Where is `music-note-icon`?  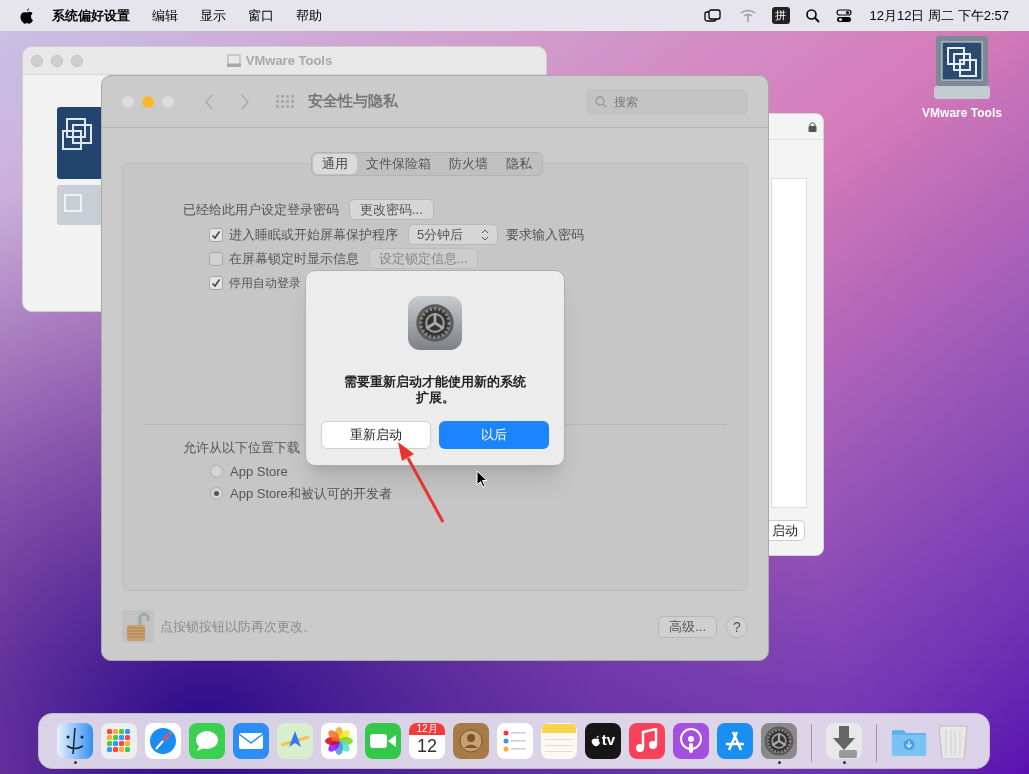 music-note-icon is located at coordinates (647, 740).